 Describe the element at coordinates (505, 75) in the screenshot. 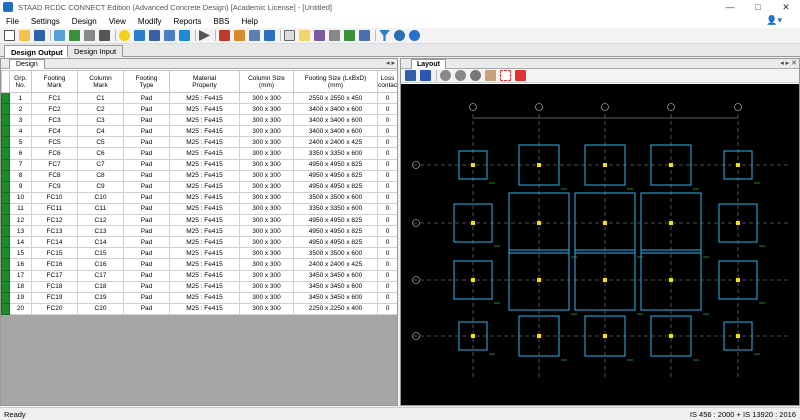

I see `select-box-icon` at that location.